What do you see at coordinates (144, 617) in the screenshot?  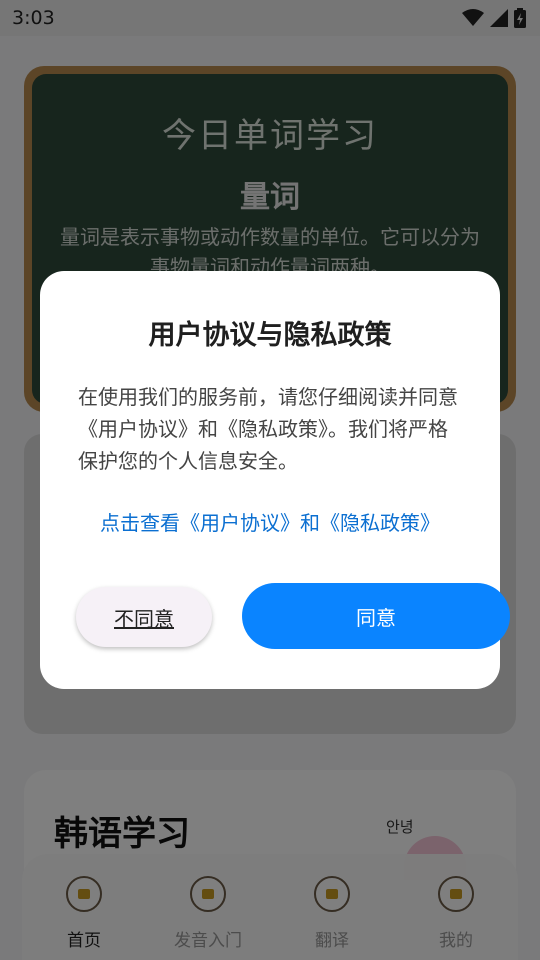 I see `disagree-button: 不同意` at bounding box center [144, 617].